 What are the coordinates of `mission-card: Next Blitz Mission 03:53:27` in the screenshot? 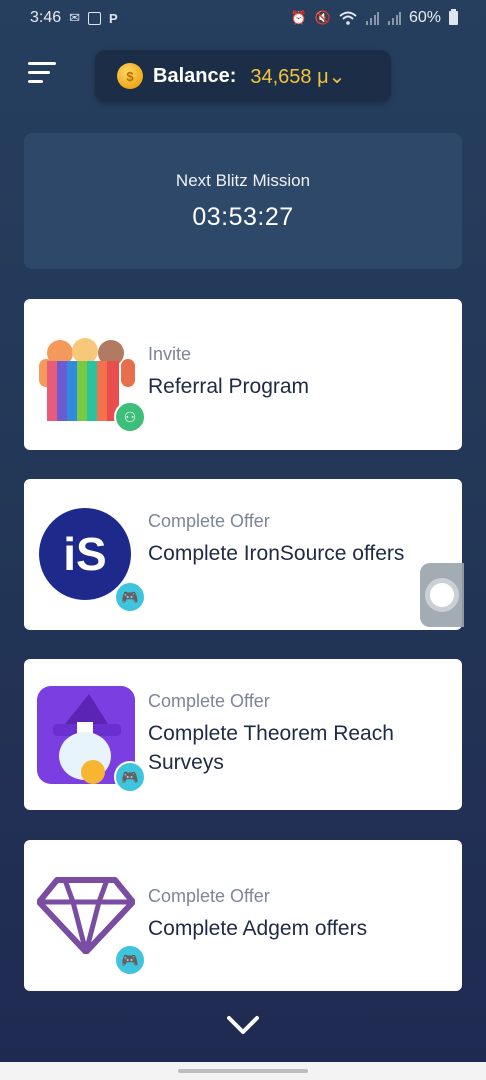 It's located at (243, 201).